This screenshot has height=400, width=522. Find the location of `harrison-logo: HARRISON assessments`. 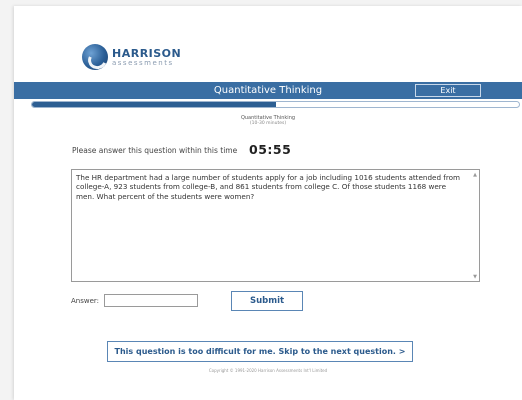

harrison-logo: HARRISON assessments is located at coordinates (131, 57).